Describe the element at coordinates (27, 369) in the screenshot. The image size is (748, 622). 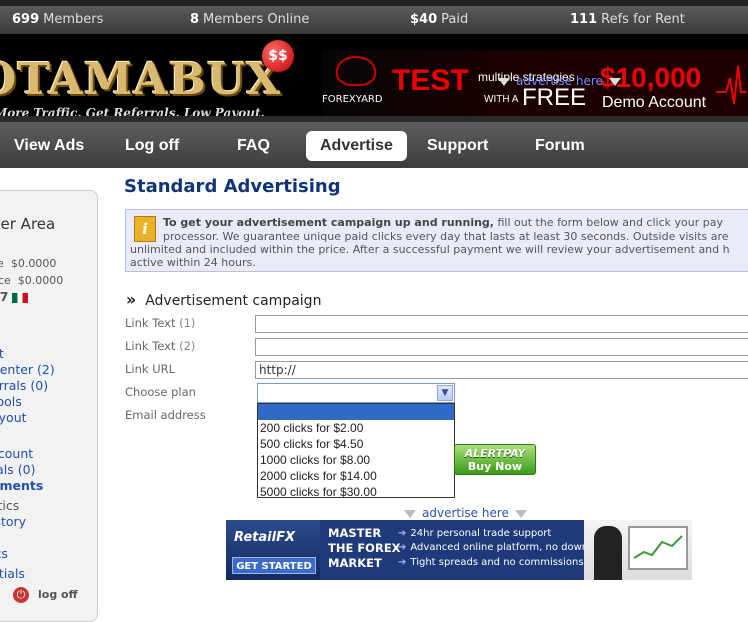
I see `sidebar-link: Center (2)` at that location.